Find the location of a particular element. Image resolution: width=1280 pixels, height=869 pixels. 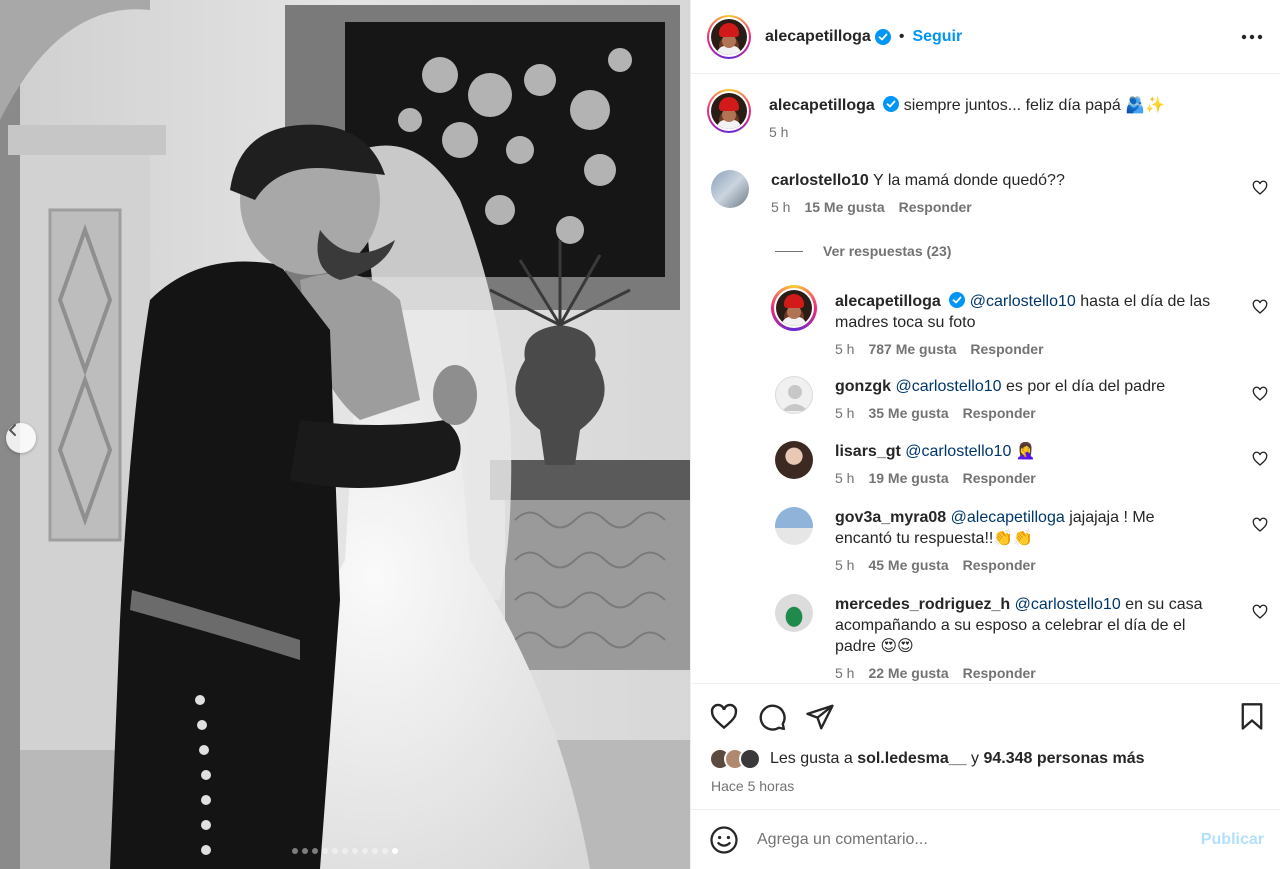

view-replies-label: Ver respuestas (23) is located at coordinates (887, 251).